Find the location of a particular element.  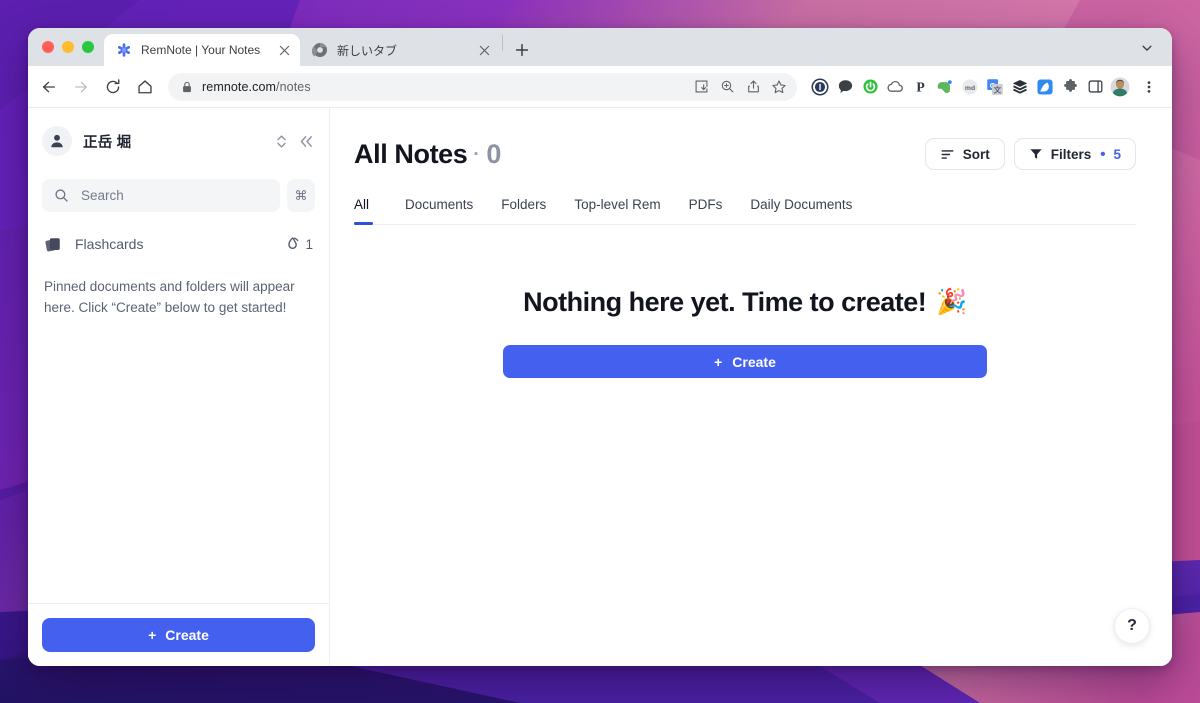

svg-text: 文 is located at coordinates (998, 89).